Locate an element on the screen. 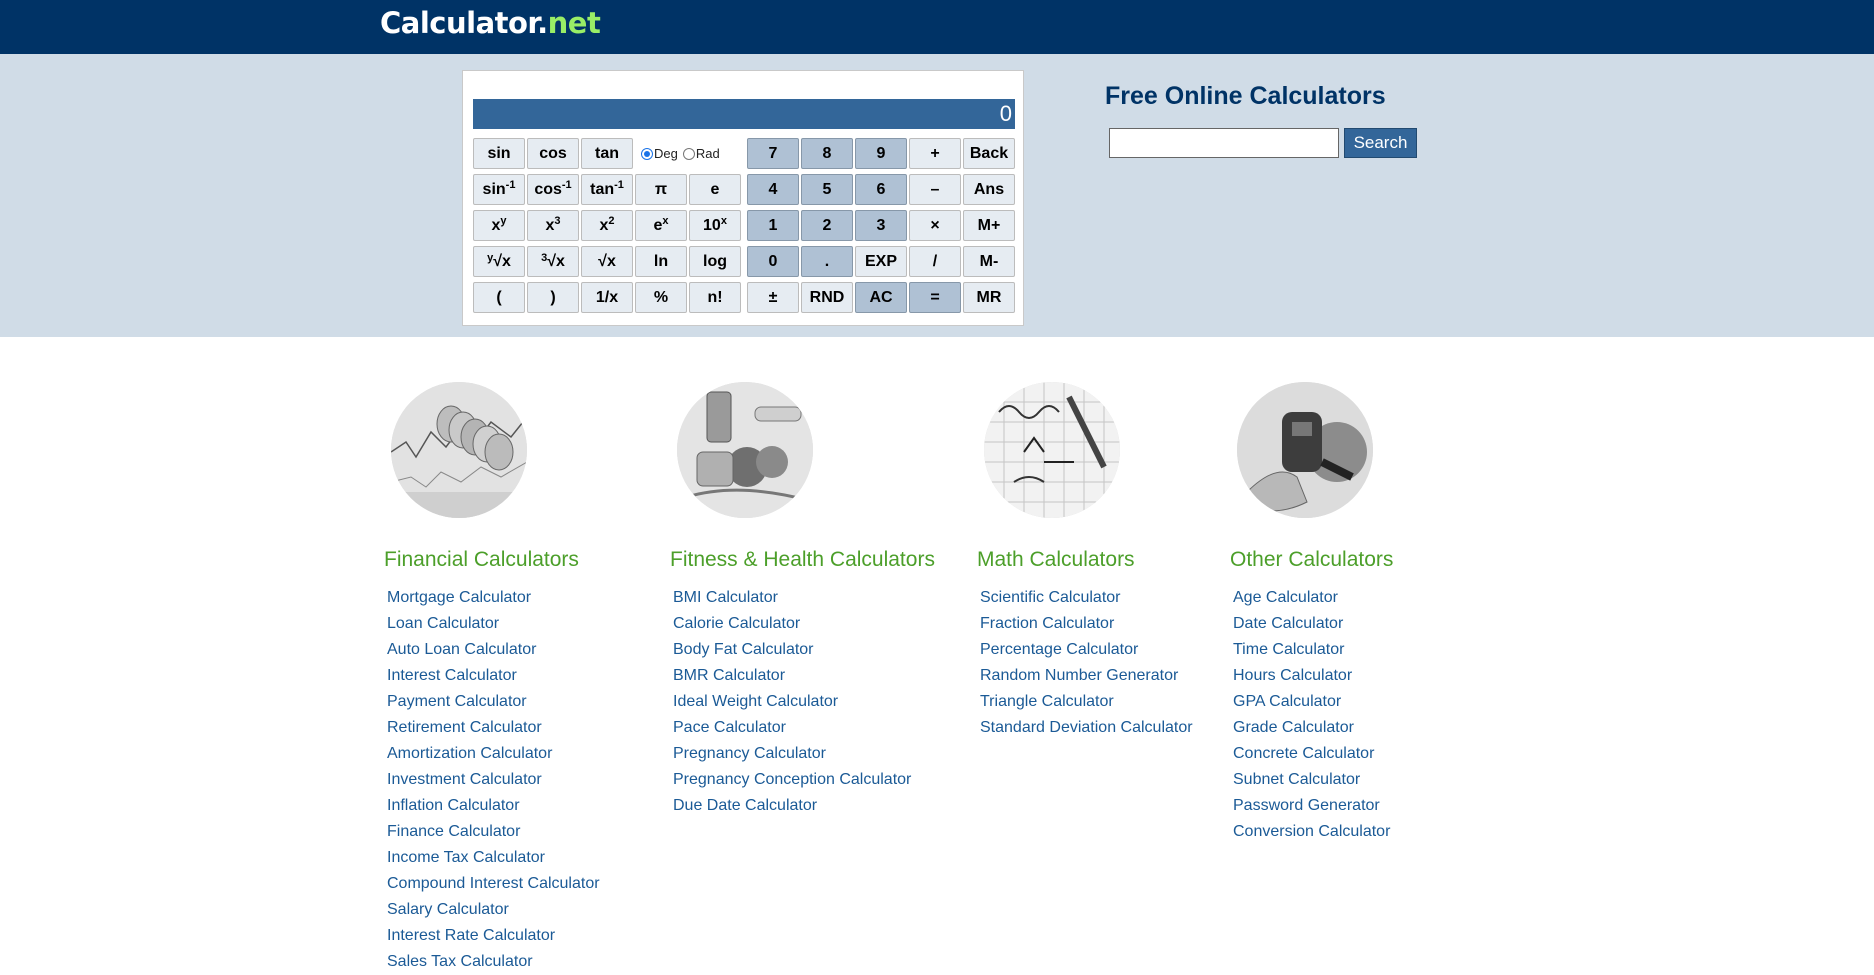 The width and height of the screenshot is (1874, 975). factorial-key: n! is located at coordinates (715, 297).